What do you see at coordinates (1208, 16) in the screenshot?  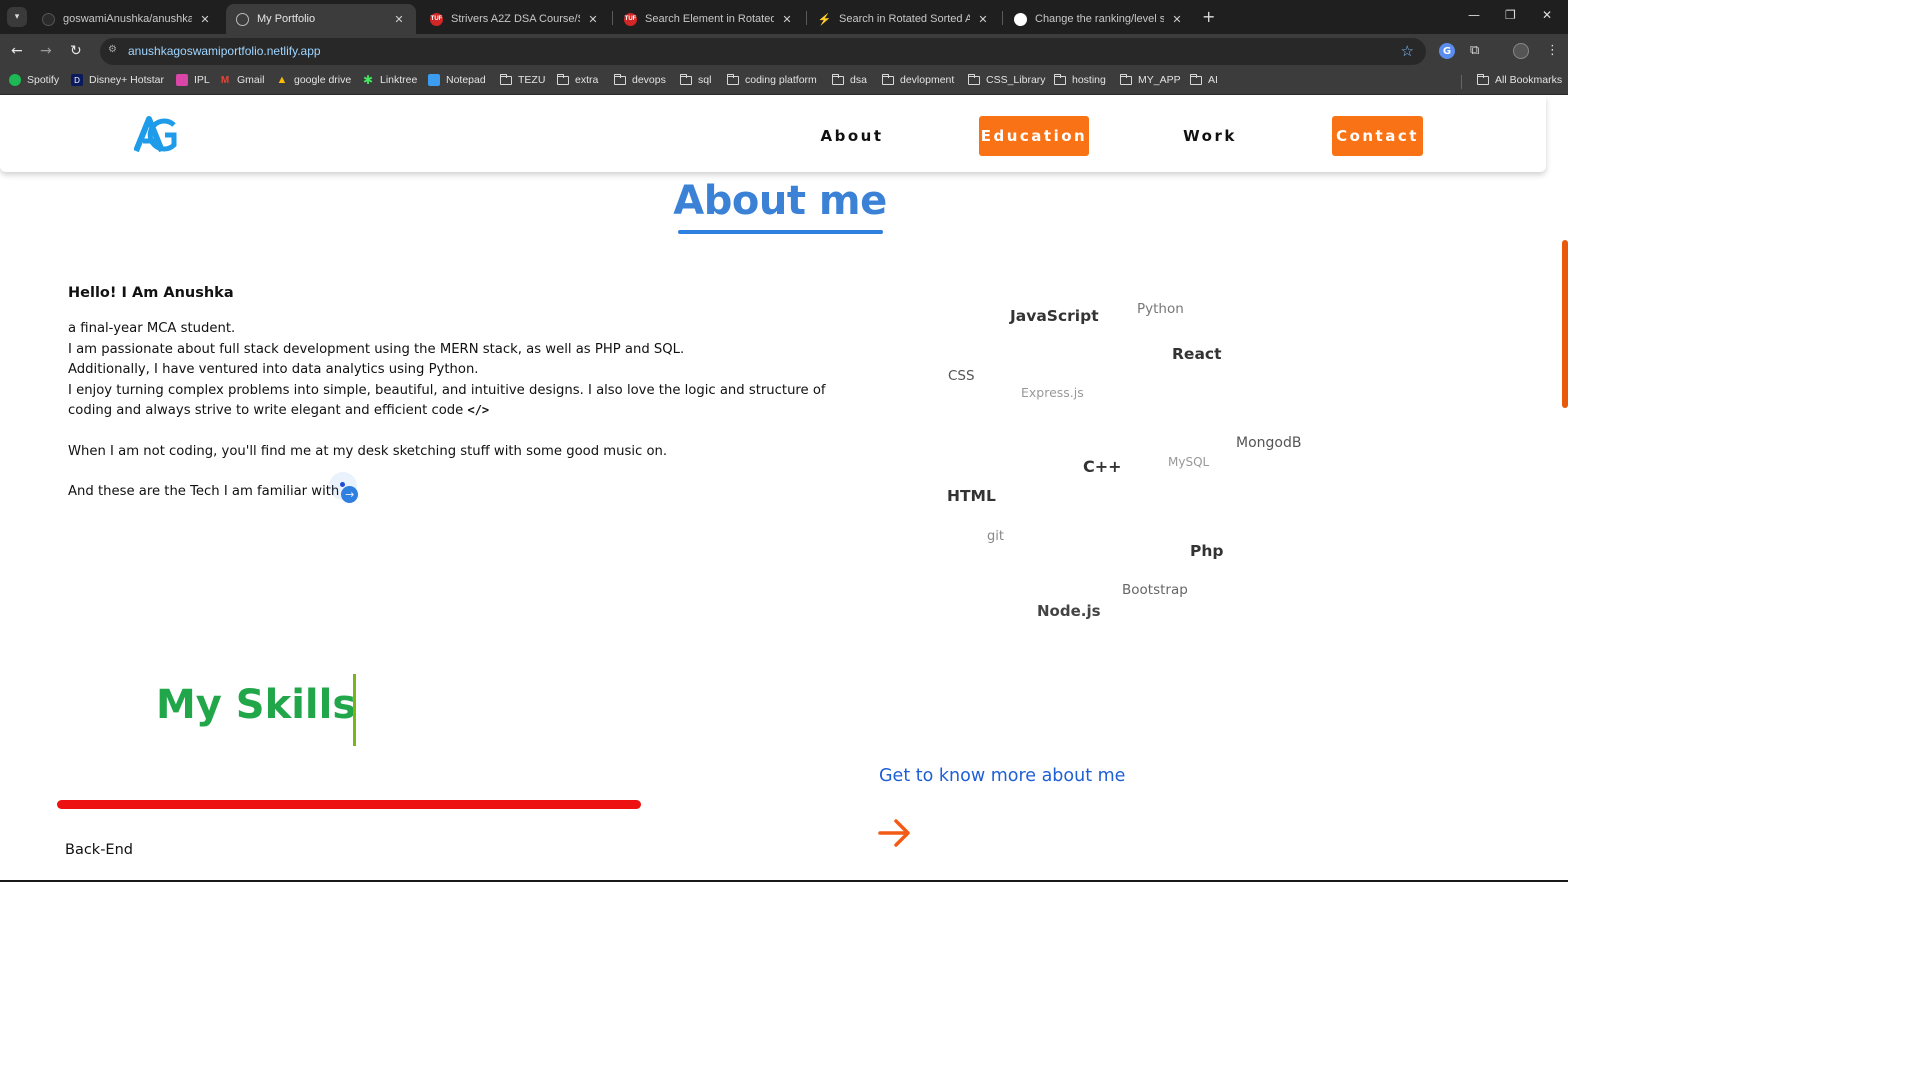 I see `new-tab-button: +` at bounding box center [1208, 16].